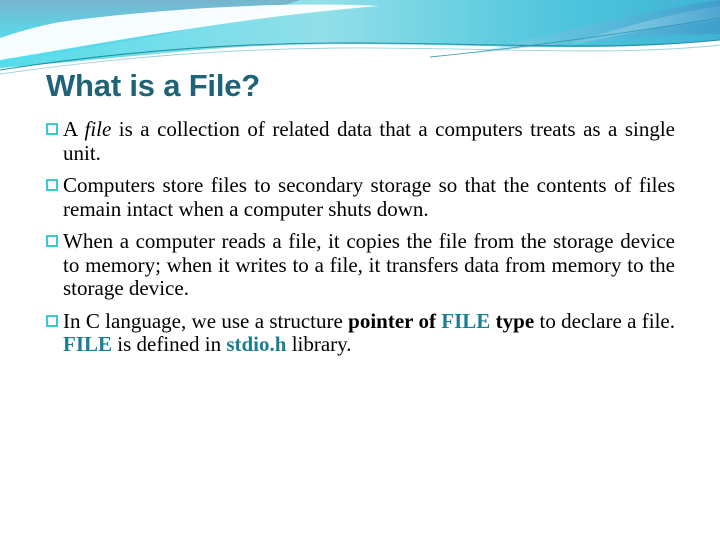 This screenshot has width=720, height=540. Describe the element at coordinates (515, 320) in the screenshot. I see `bullet-text-run-bold: type` at that location.